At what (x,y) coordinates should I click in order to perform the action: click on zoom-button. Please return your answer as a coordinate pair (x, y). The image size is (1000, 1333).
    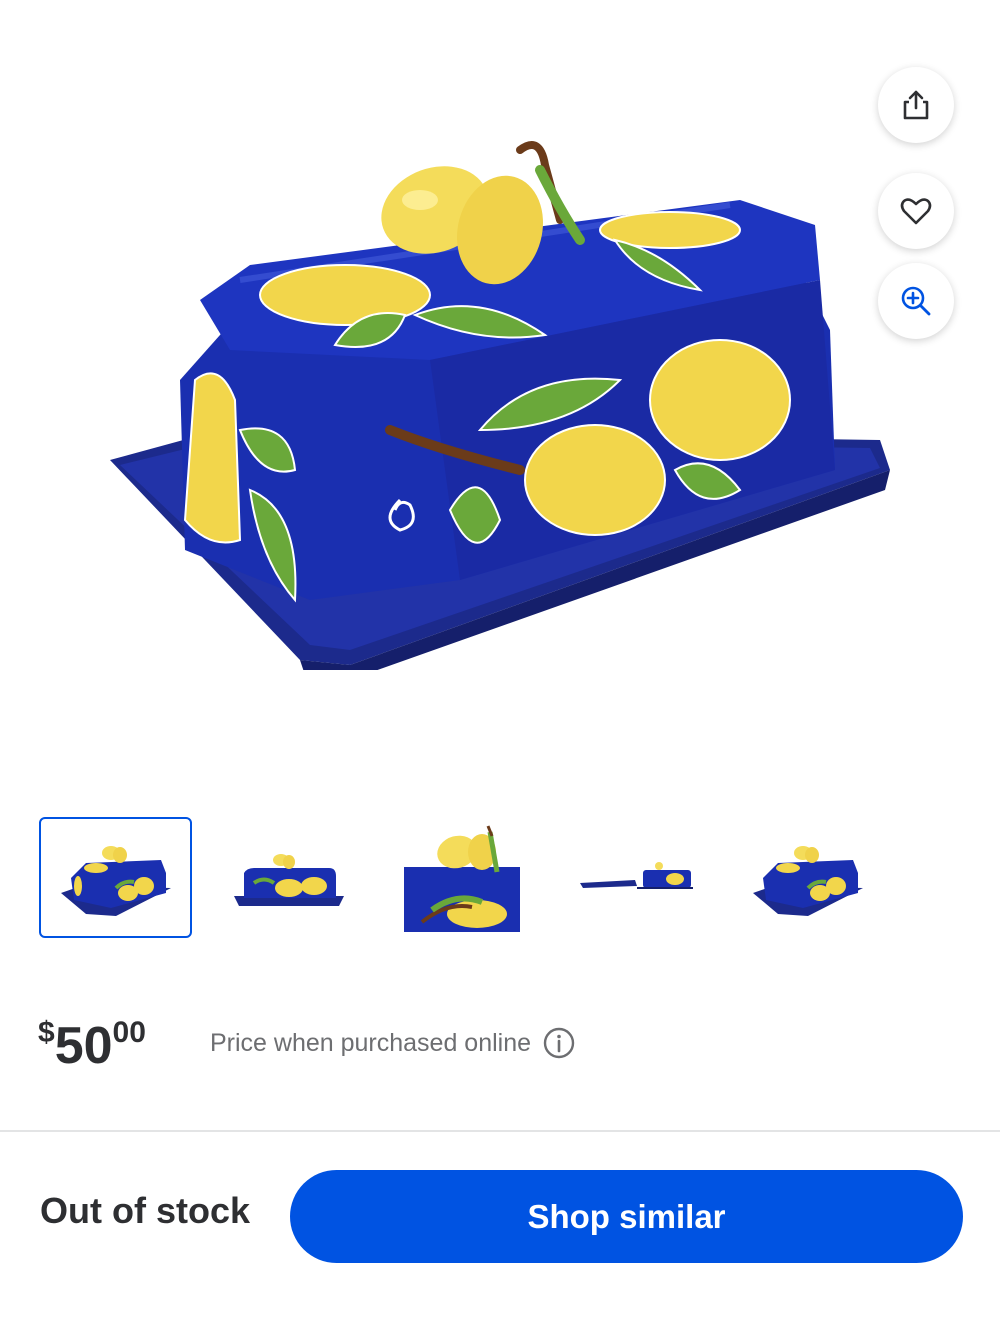
    Looking at the image, I should click on (916, 301).